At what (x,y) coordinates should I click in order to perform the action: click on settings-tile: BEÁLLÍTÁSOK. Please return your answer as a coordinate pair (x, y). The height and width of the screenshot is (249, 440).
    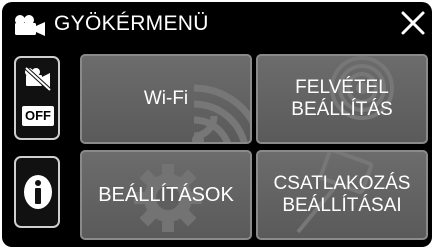
    Looking at the image, I should click on (166, 195).